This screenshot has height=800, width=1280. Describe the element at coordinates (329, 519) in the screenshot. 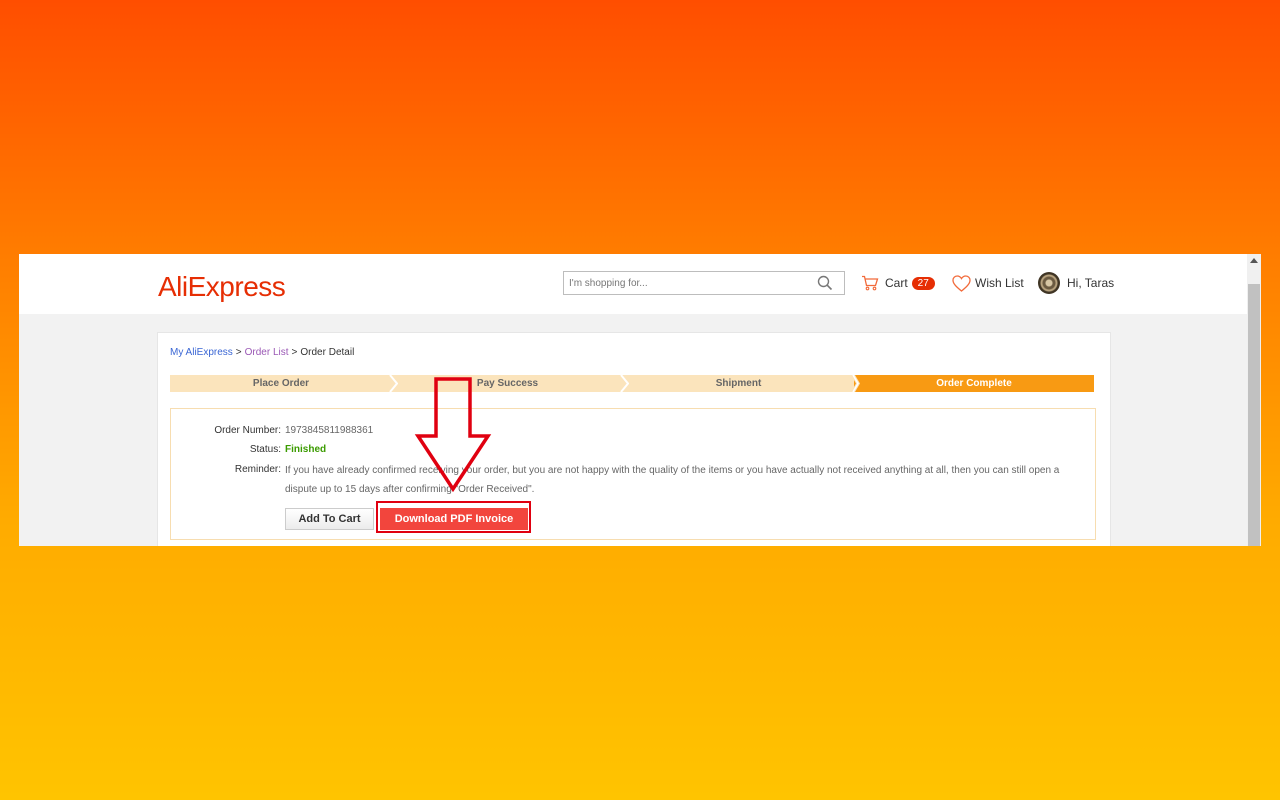

I see `add-to-cart-button: Add To Cart` at that location.